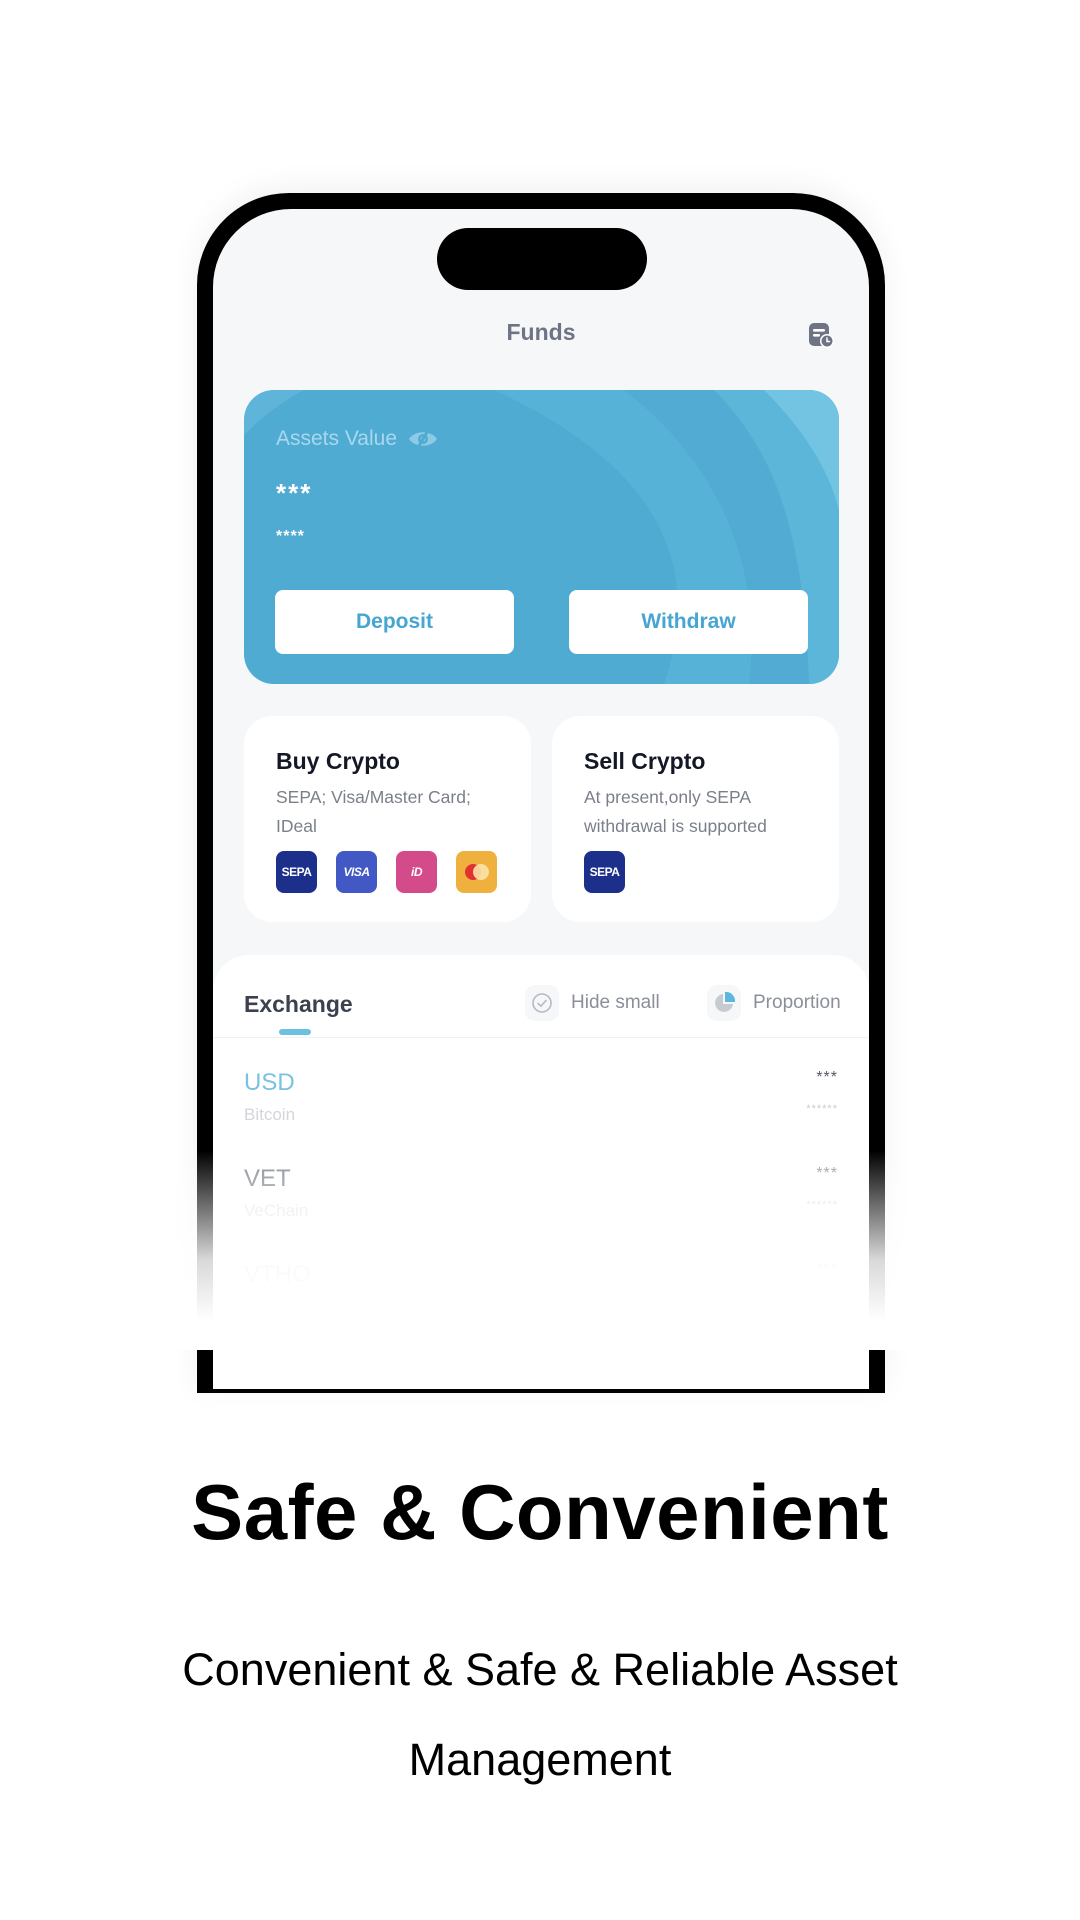 This screenshot has height=1920, width=1080. What do you see at coordinates (542, 259) in the screenshot?
I see `dynamic-island` at bounding box center [542, 259].